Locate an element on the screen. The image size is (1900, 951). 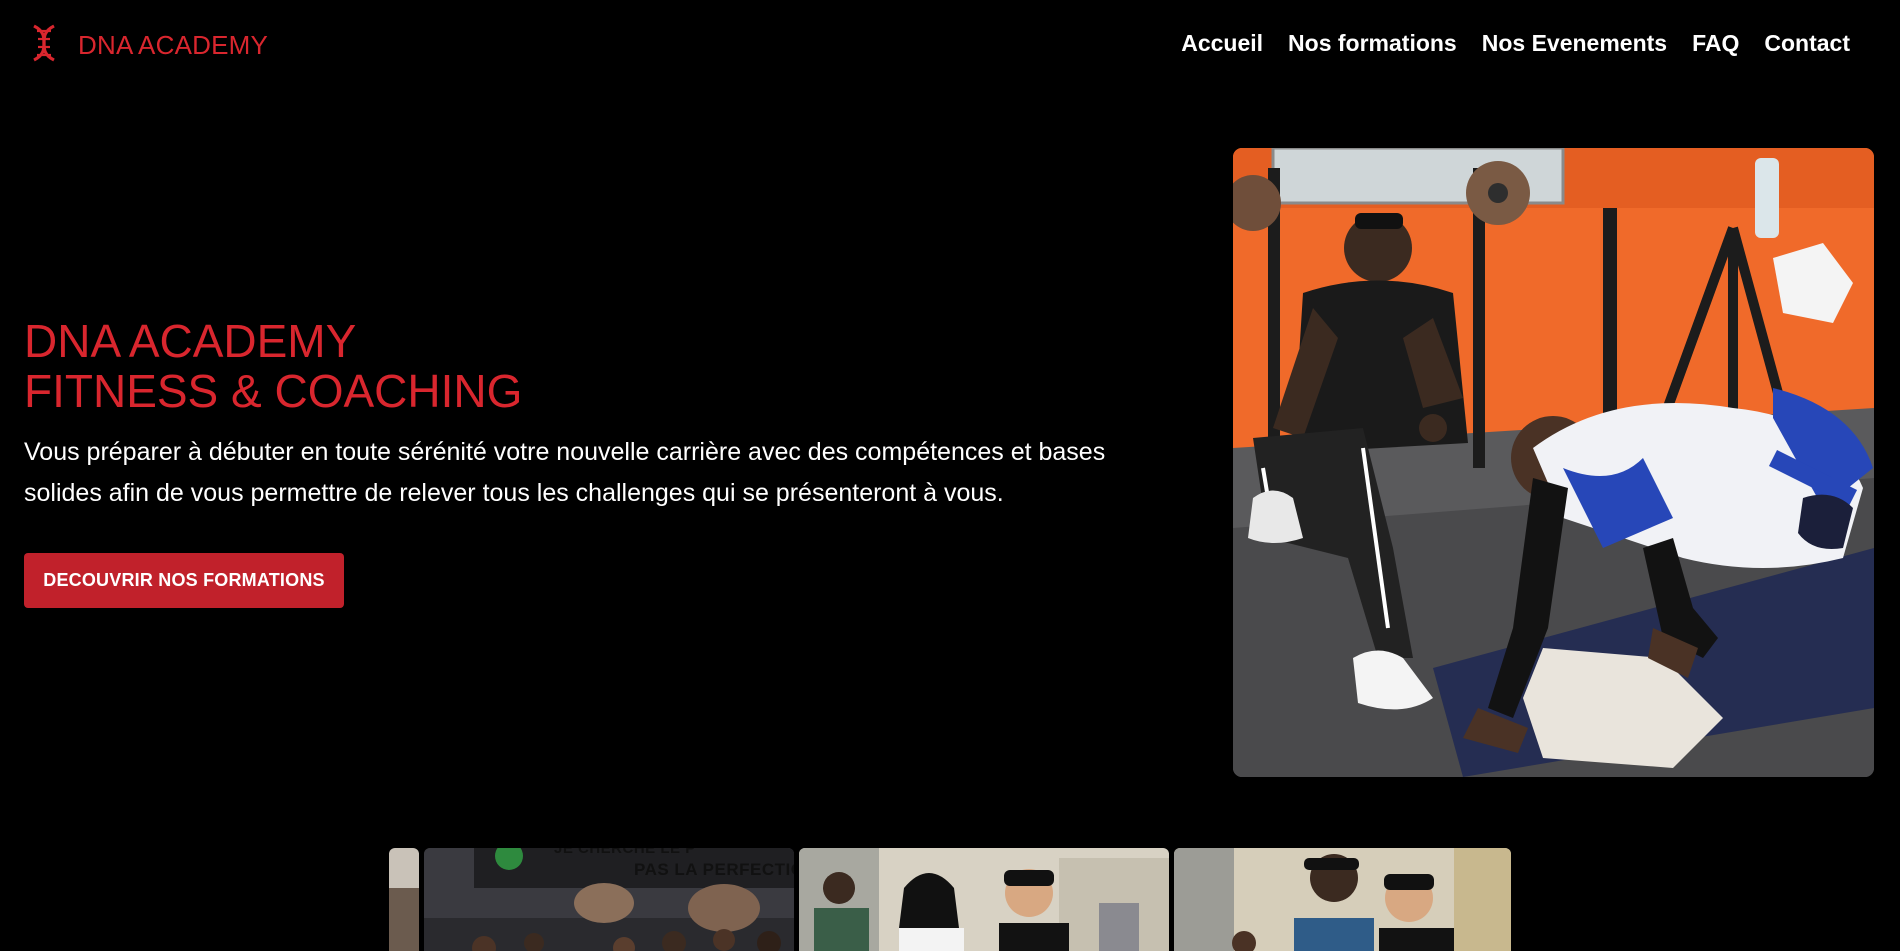
gallery-strip: JE CHERCHE LE P PAS LA PERFECTIO is located at coordinates (950, 899).